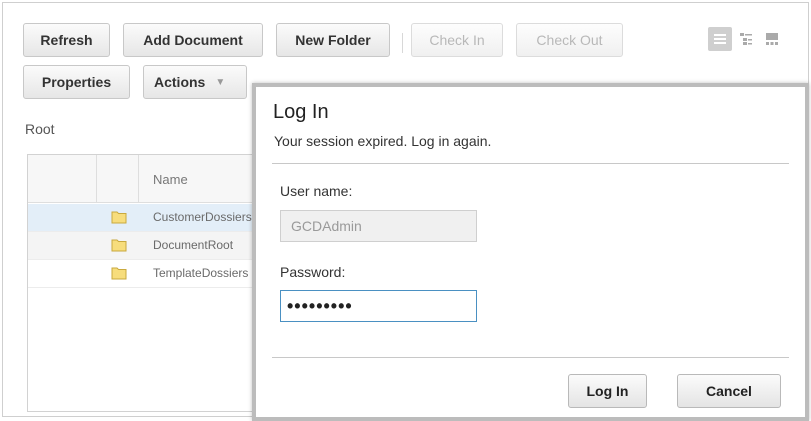 The image size is (811, 421). I want to click on add-document-button: Add Document, so click(193, 40).